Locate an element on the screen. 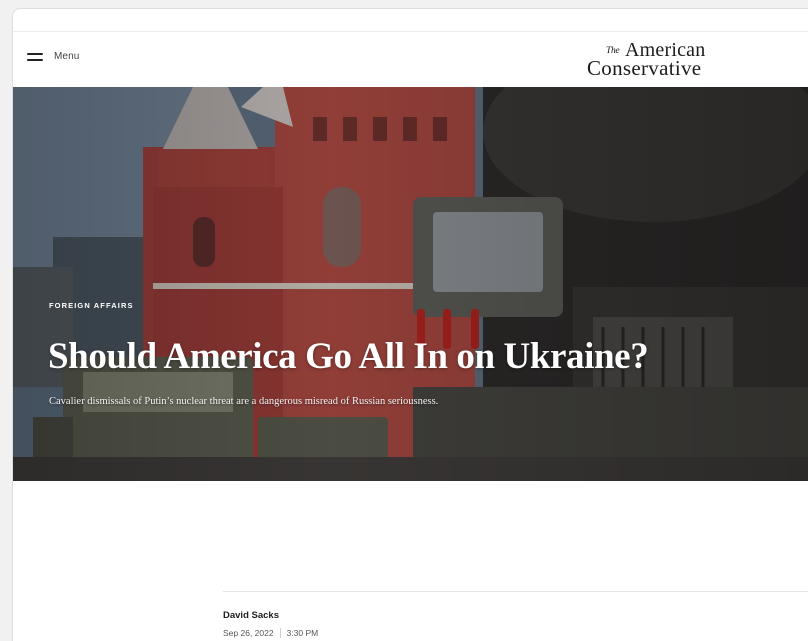 Image resolution: width=808 pixels, height=641 pixels. site-logo: The American Conservative is located at coordinates (662, 60).